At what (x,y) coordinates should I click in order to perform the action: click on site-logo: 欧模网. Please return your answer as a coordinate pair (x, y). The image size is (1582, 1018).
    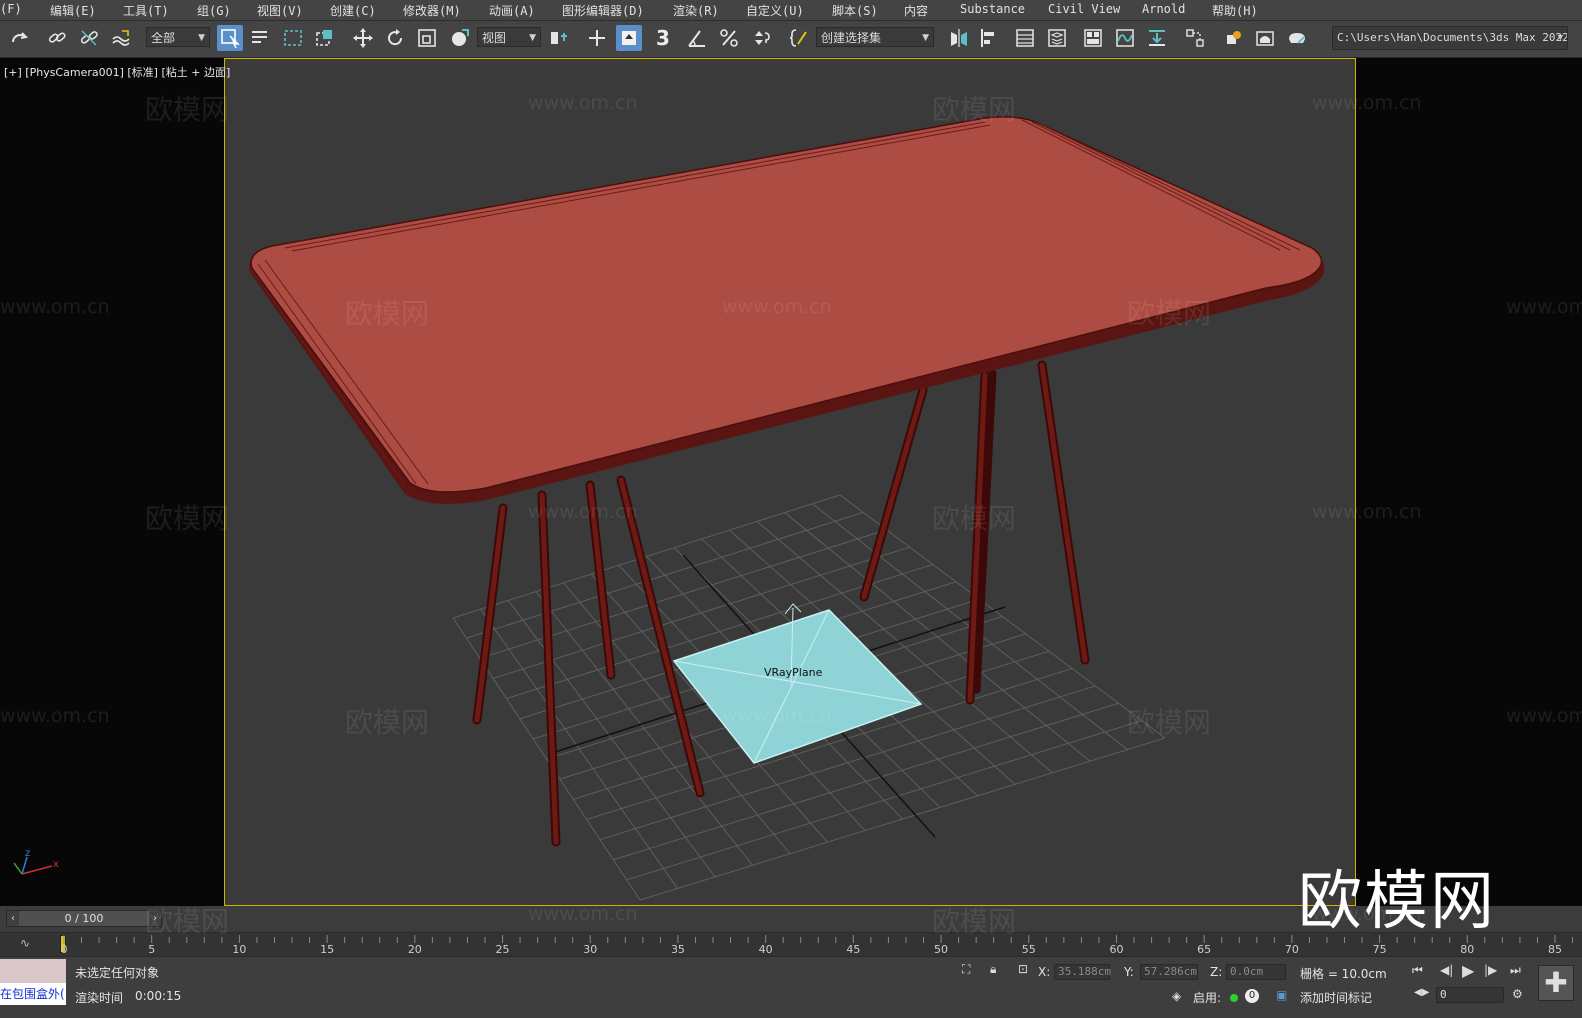
    Looking at the image, I should click on (1397, 902).